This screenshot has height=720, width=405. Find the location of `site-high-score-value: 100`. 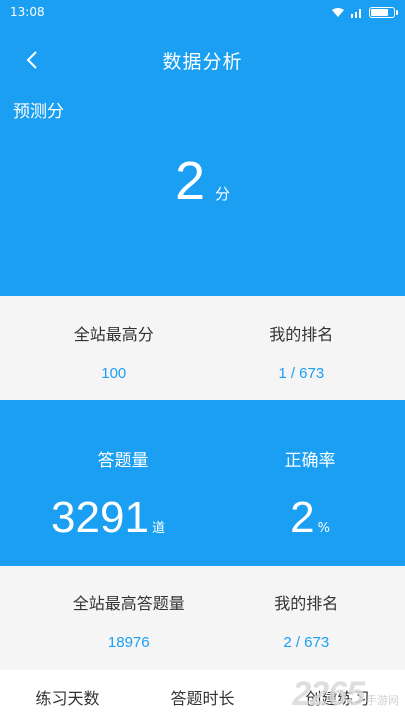

site-high-score-value: 100 is located at coordinates (114, 373).